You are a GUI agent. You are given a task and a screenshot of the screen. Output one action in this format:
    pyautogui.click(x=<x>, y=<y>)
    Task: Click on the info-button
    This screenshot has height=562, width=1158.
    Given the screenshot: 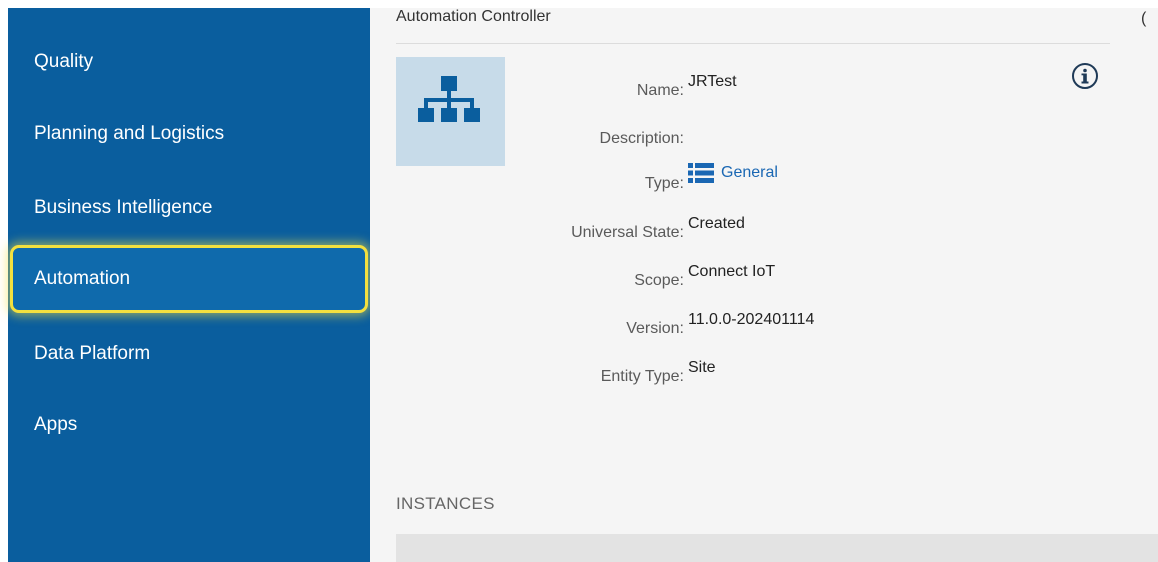 What is the action you would take?
    pyautogui.click(x=1085, y=76)
    